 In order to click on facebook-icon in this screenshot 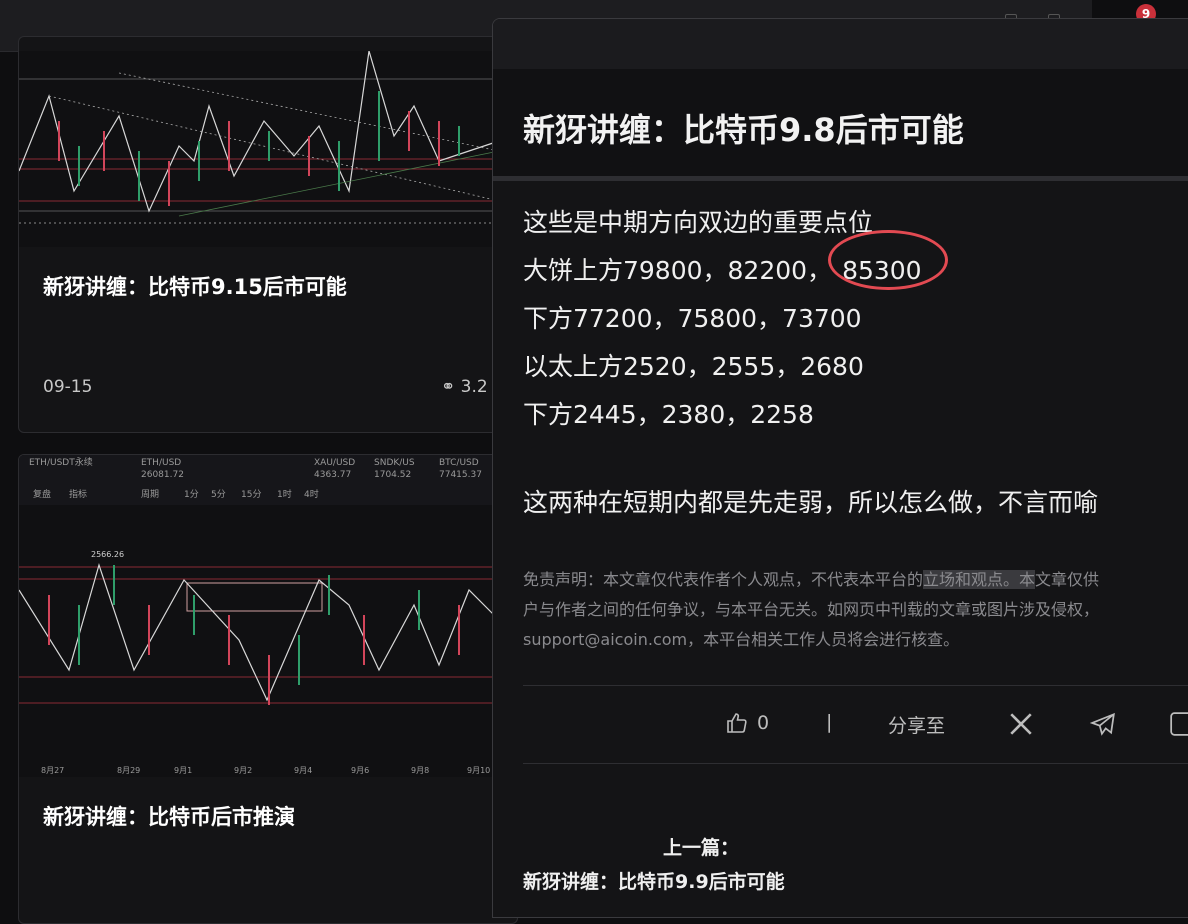, I will do `click(1179, 724)`.